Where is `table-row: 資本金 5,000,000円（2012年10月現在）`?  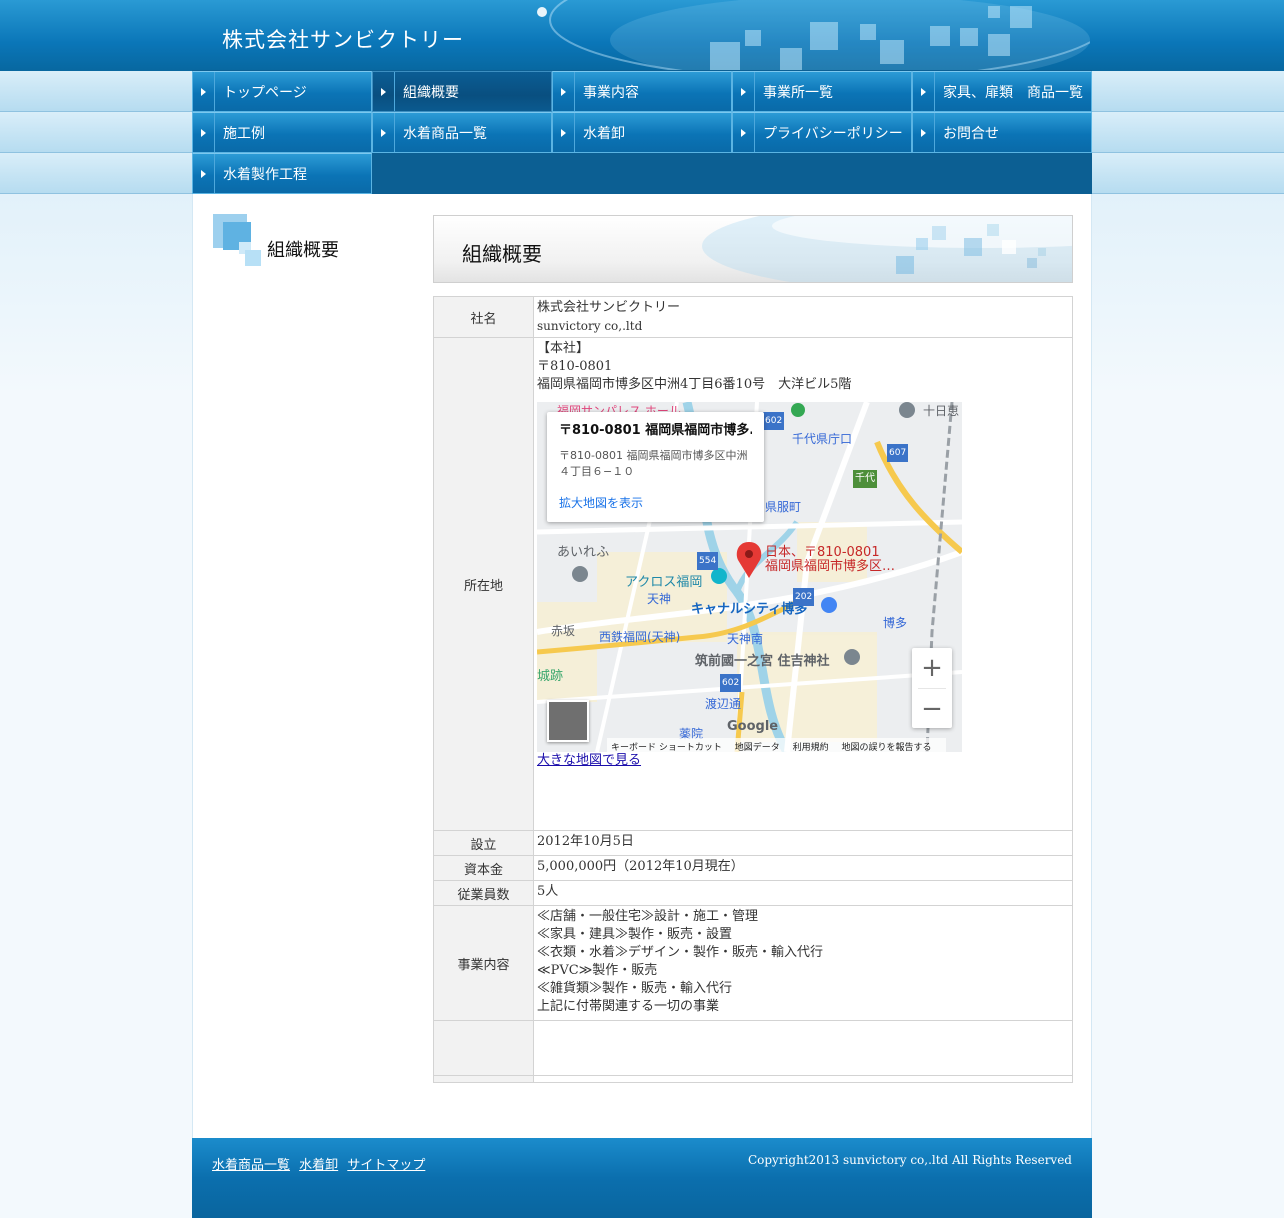
table-row: 資本金 5,000,000円（2012年10月現在） is located at coordinates (753, 868).